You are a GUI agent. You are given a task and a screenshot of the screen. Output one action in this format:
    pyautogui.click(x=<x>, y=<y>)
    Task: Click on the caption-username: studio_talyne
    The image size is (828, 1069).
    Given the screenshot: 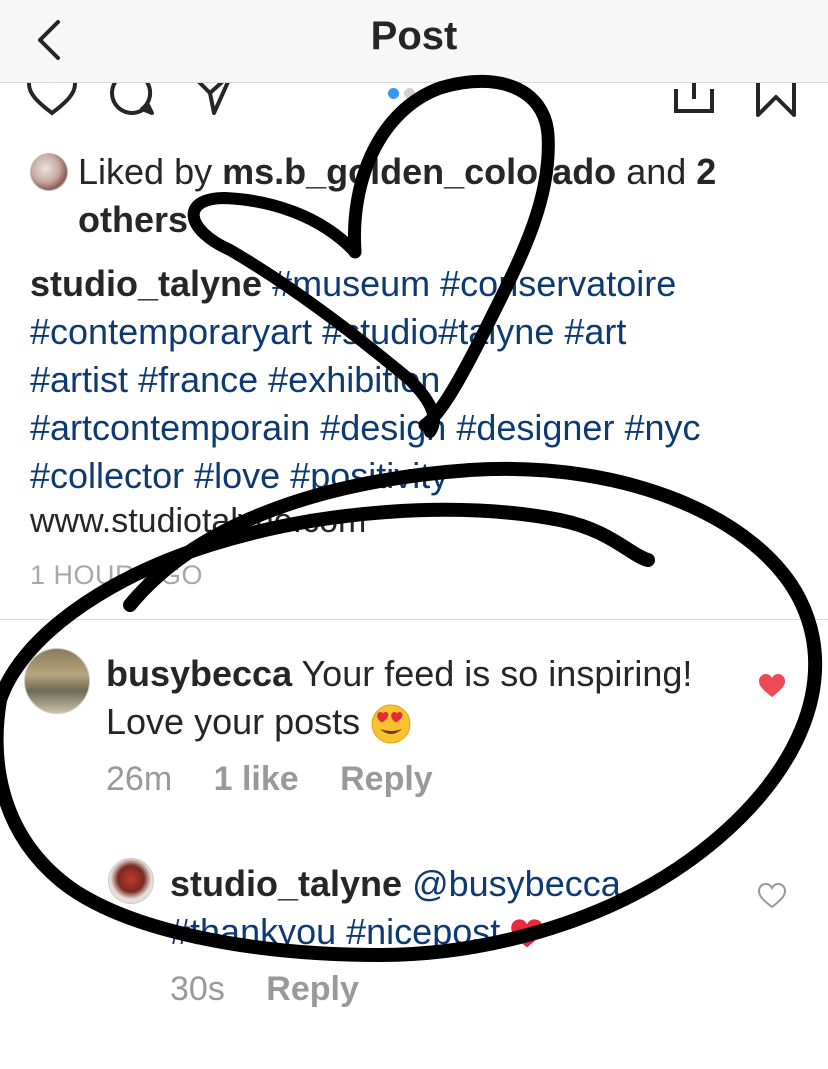 What is the action you would take?
    pyautogui.click(x=146, y=283)
    